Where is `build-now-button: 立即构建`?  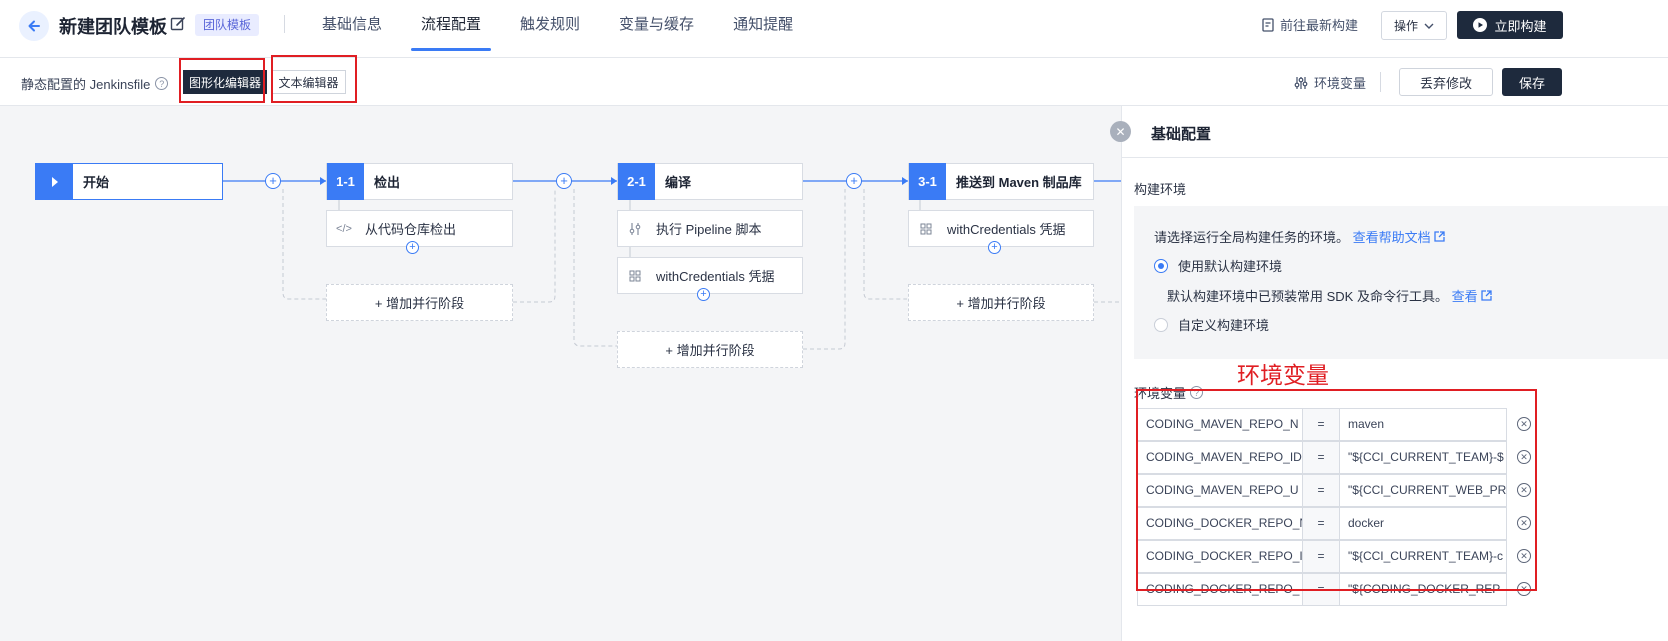
build-now-button: 立即构建 is located at coordinates (1510, 25).